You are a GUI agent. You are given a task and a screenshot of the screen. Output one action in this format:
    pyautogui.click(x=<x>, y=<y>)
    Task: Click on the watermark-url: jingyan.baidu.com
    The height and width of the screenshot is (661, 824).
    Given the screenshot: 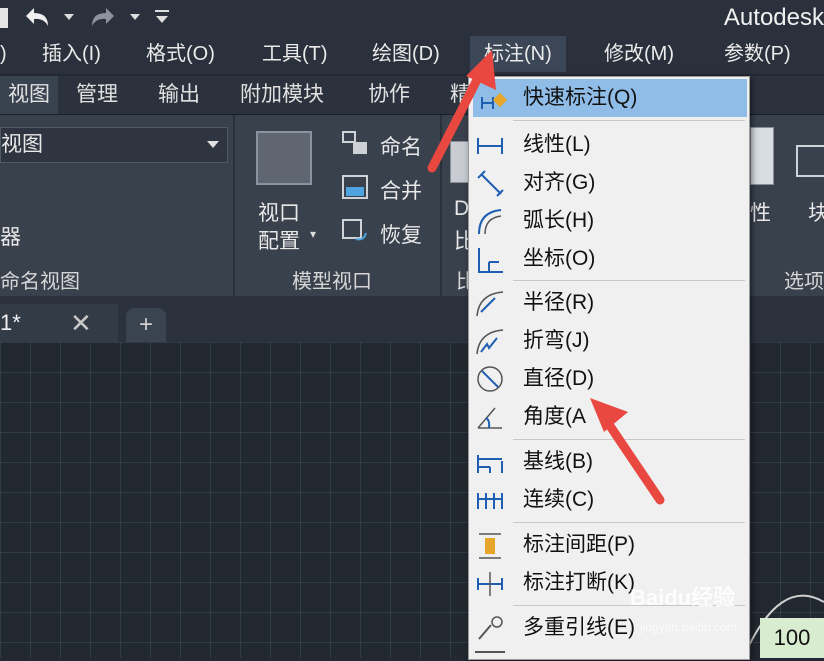 What is the action you would take?
    pyautogui.click(x=688, y=627)
    